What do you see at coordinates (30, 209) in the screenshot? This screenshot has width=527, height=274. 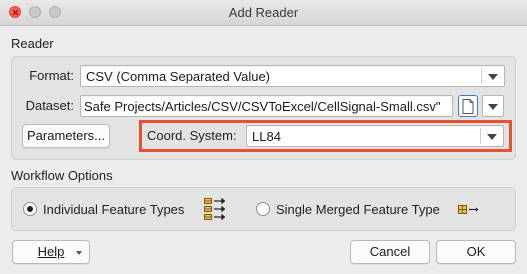 I see `individual-feature-types-radio` at bounding box center [30, 209].